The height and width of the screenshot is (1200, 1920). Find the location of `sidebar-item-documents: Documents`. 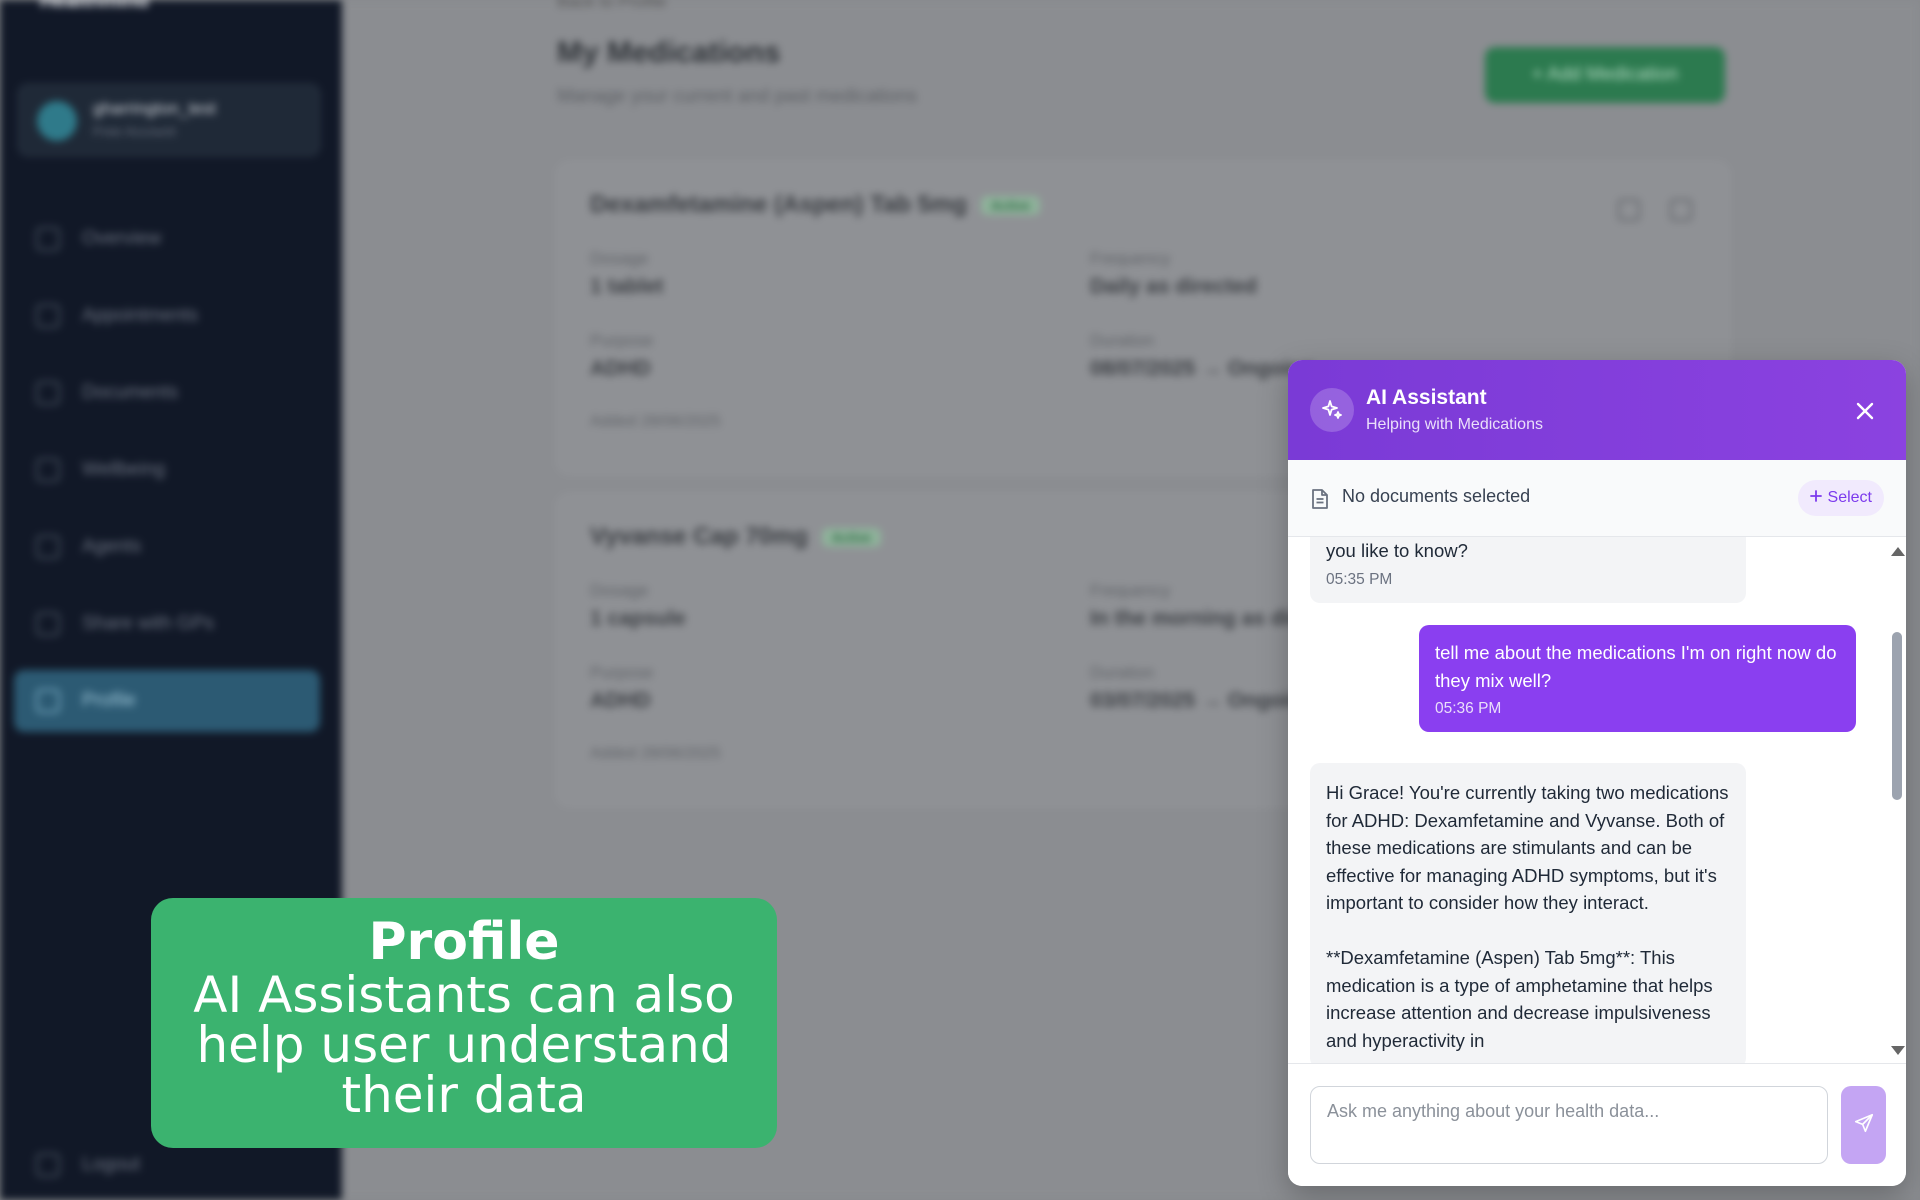

sidebar-item-documents: Documents is located at coordinates (167, 393).